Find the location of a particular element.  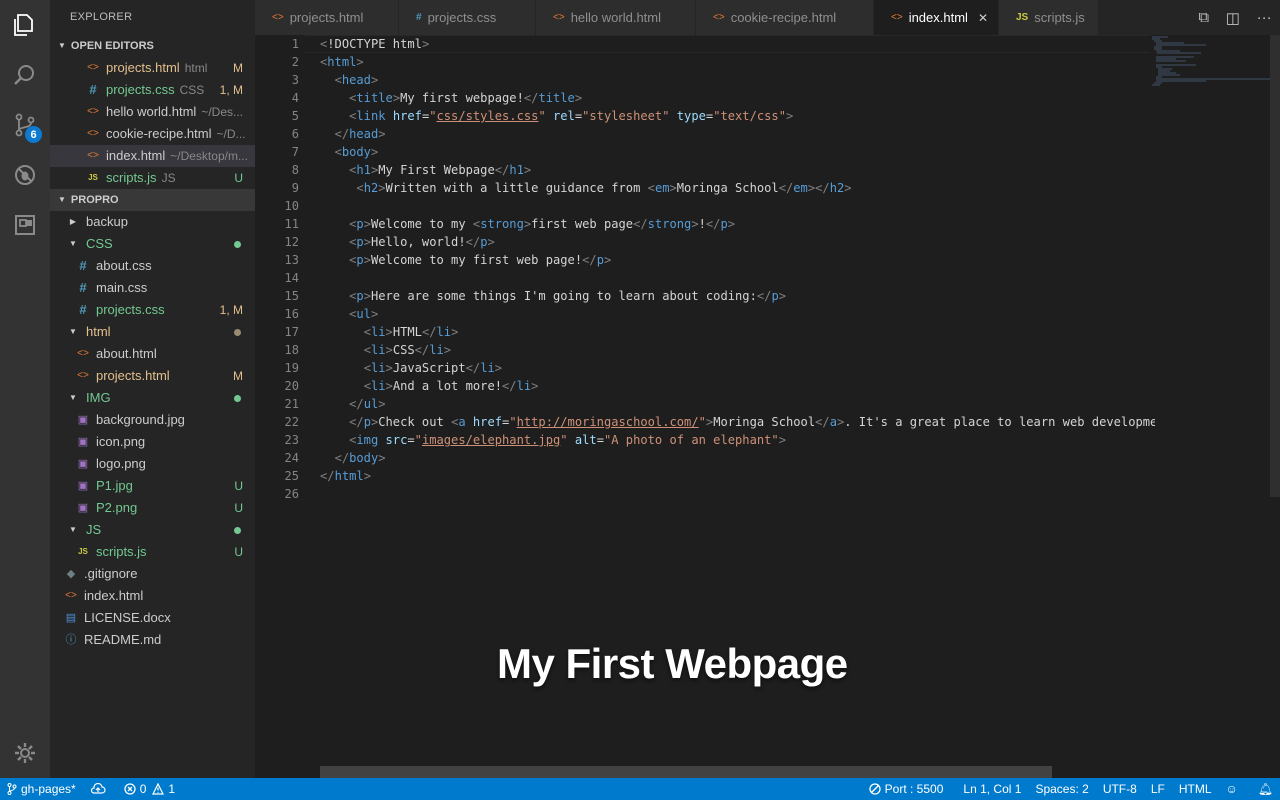

line-number: 21 is located at coordinates (291, 404).